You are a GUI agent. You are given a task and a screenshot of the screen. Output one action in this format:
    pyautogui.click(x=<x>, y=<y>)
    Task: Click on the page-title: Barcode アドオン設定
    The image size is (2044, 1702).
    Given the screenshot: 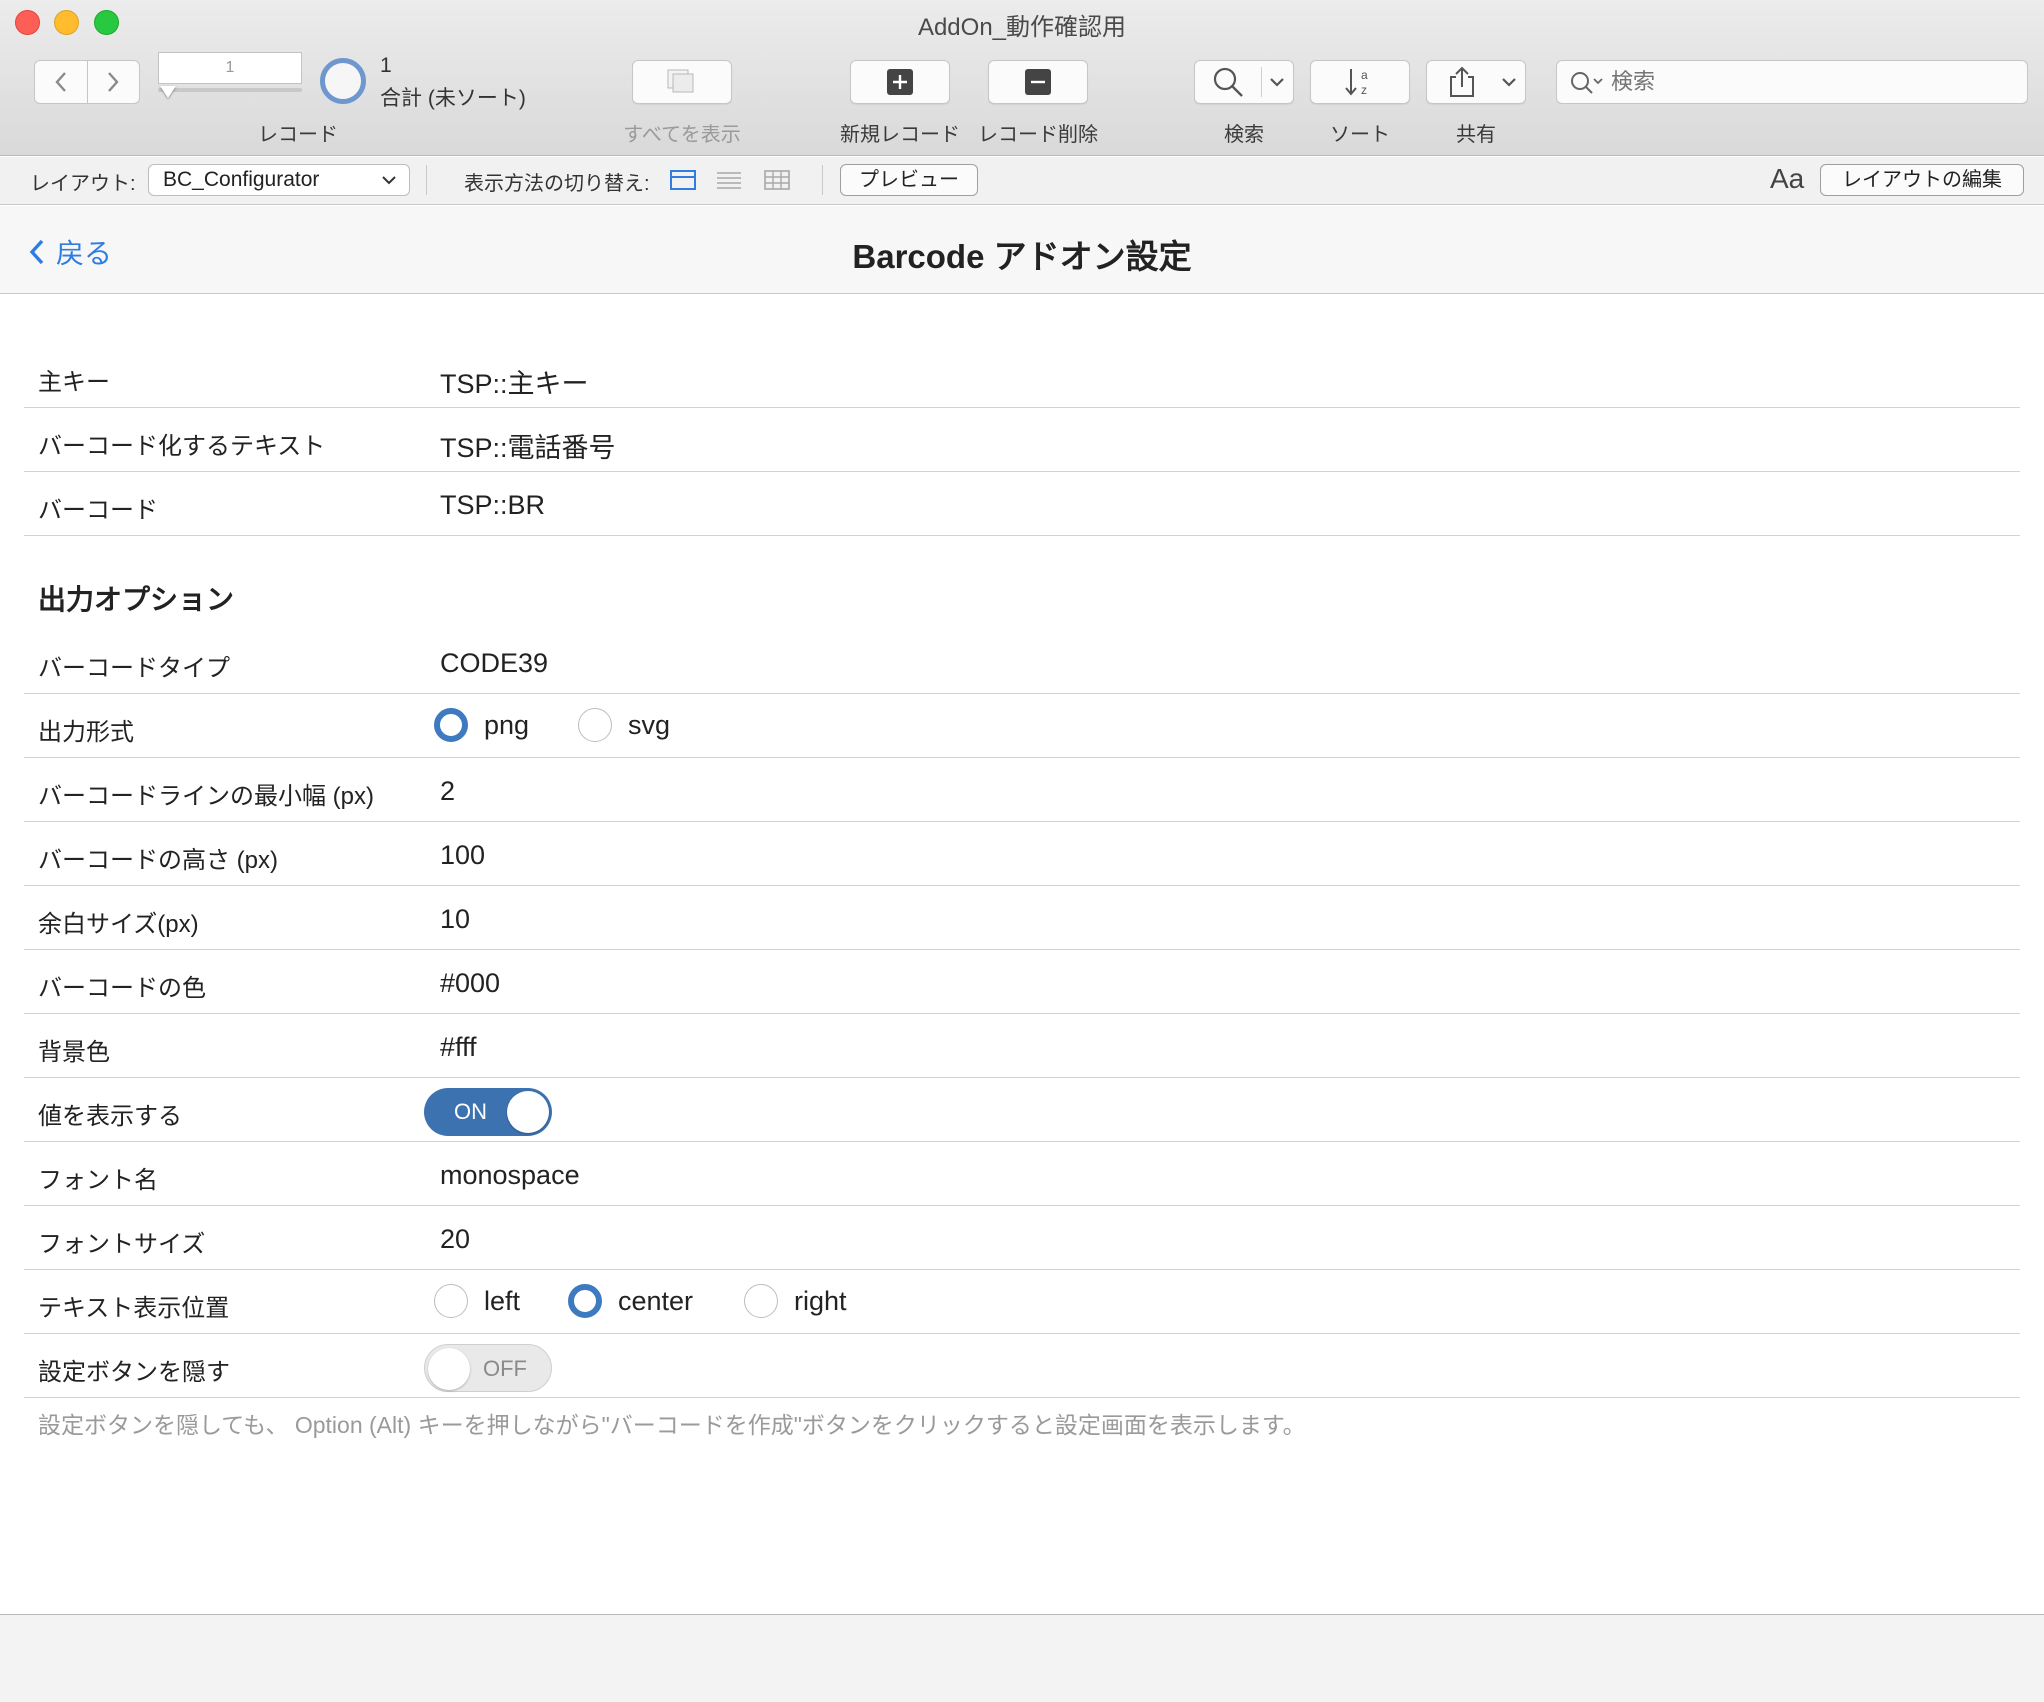 What is the action you would take?
    pyautogui.click(x=1022, y=256)
    